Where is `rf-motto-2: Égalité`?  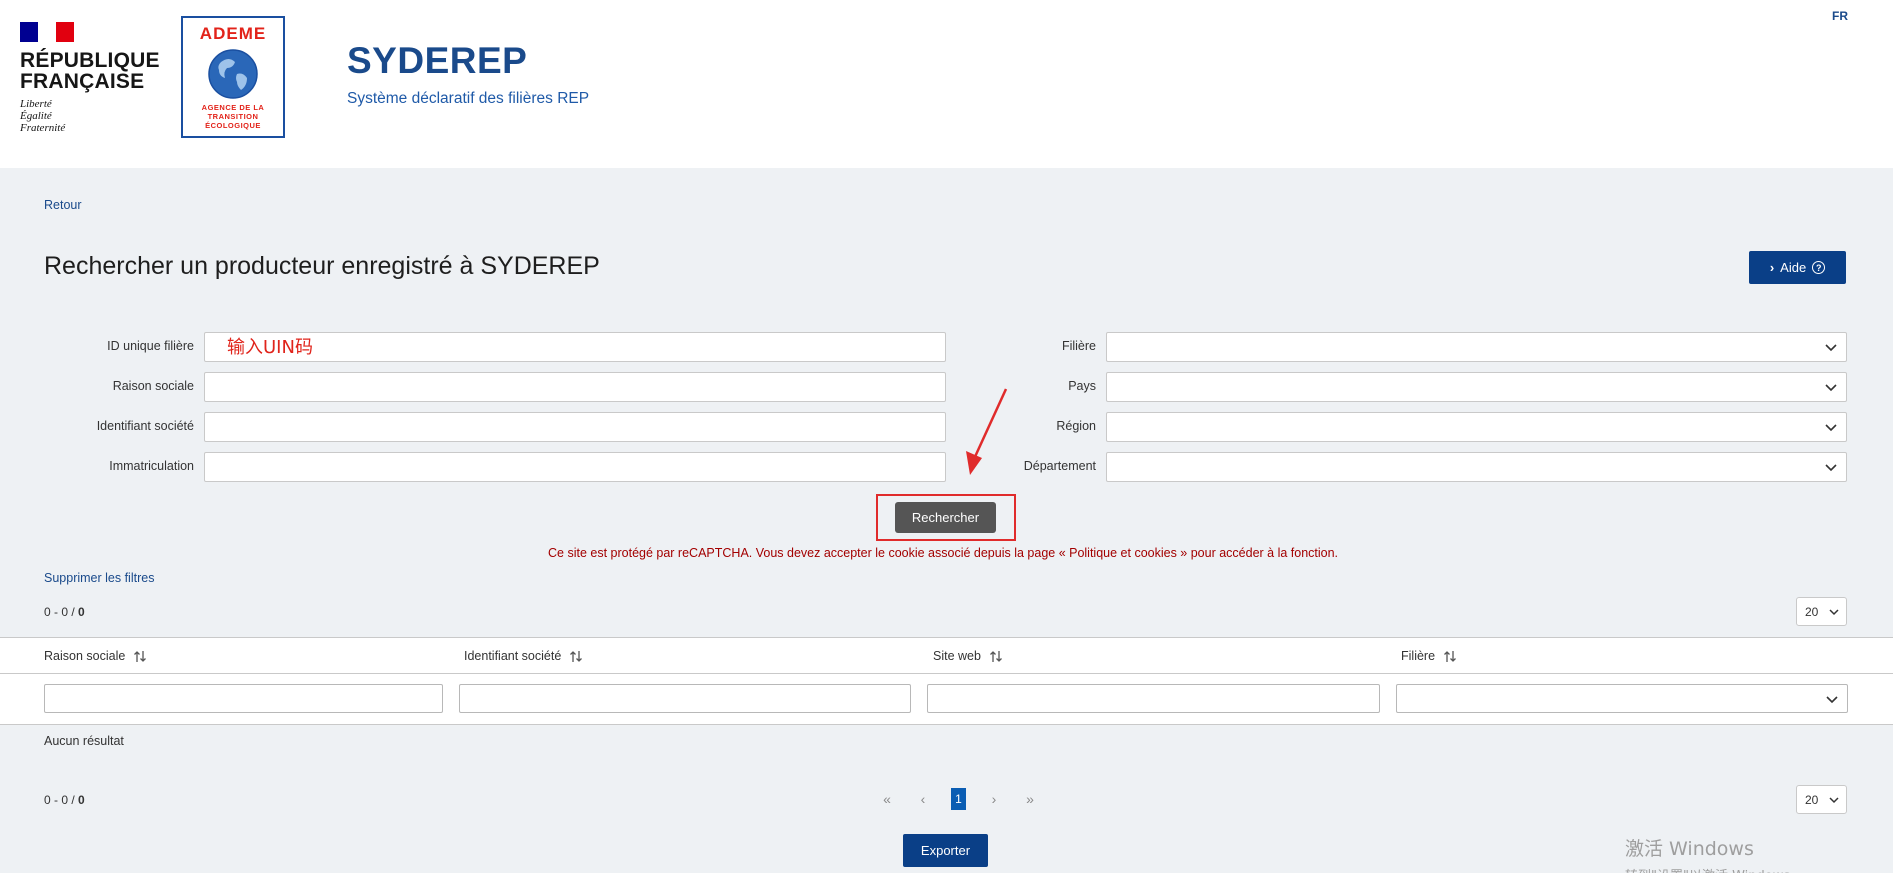 rf-motto-2: Égalité is located at coordinates (36, 116).